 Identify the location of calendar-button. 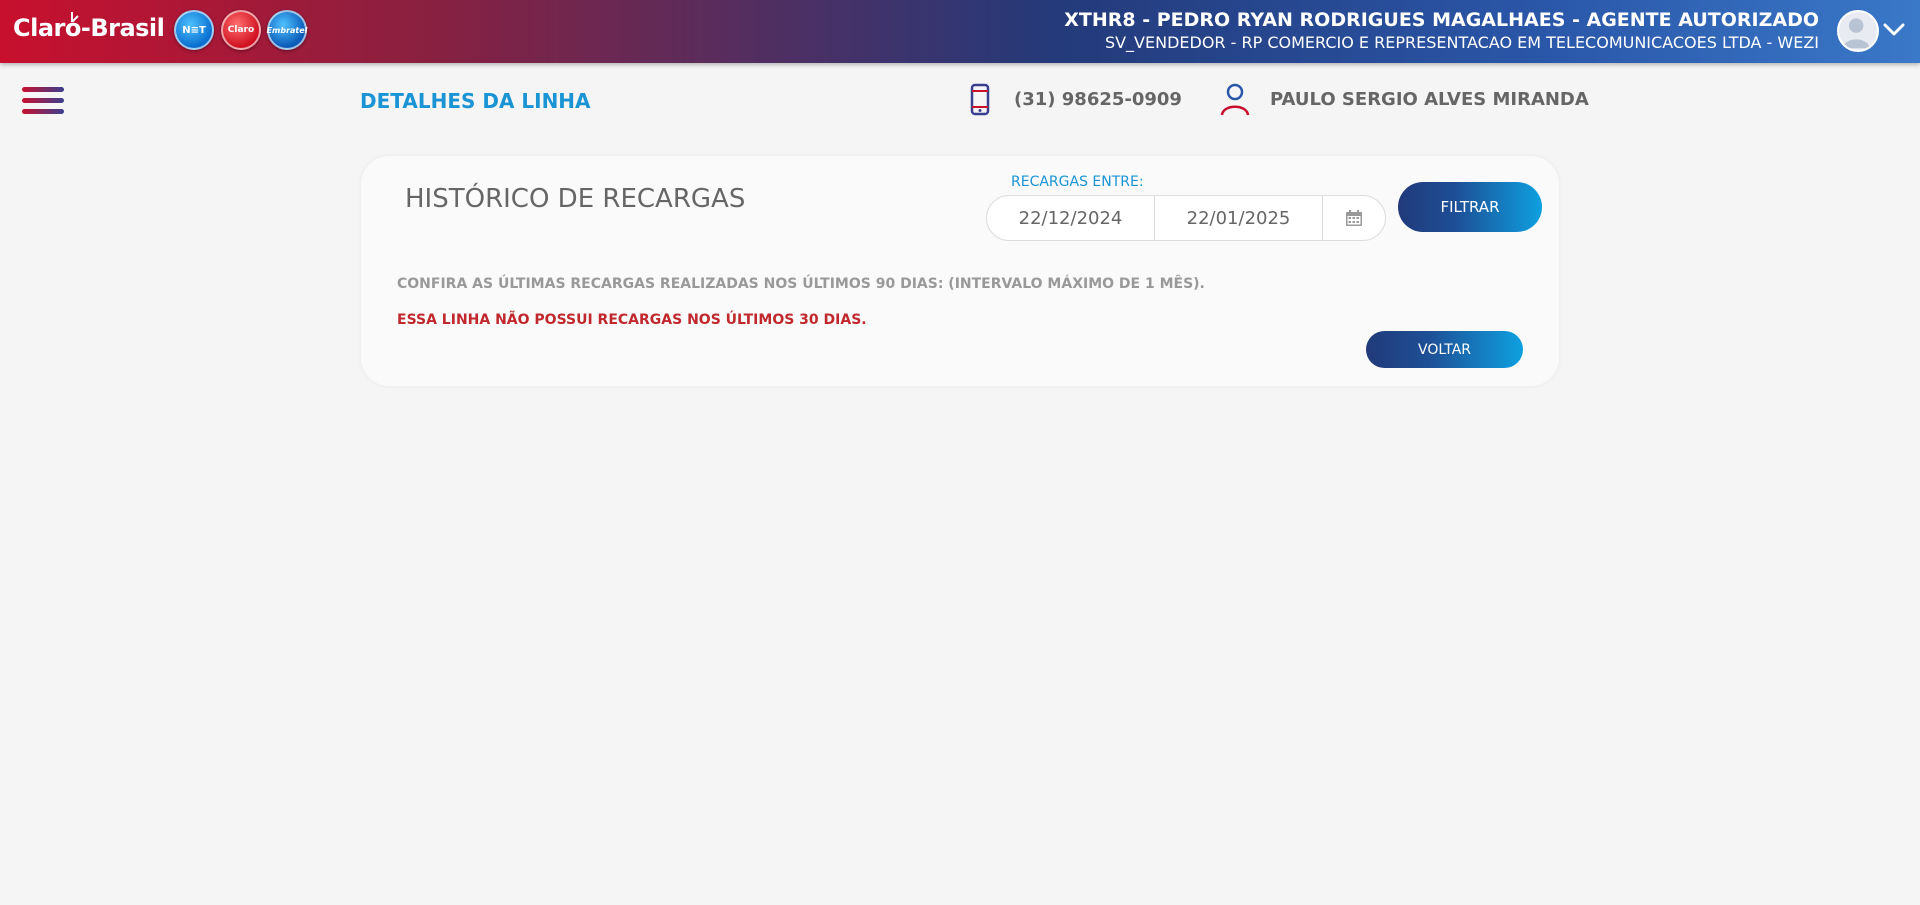
(1354, 218).